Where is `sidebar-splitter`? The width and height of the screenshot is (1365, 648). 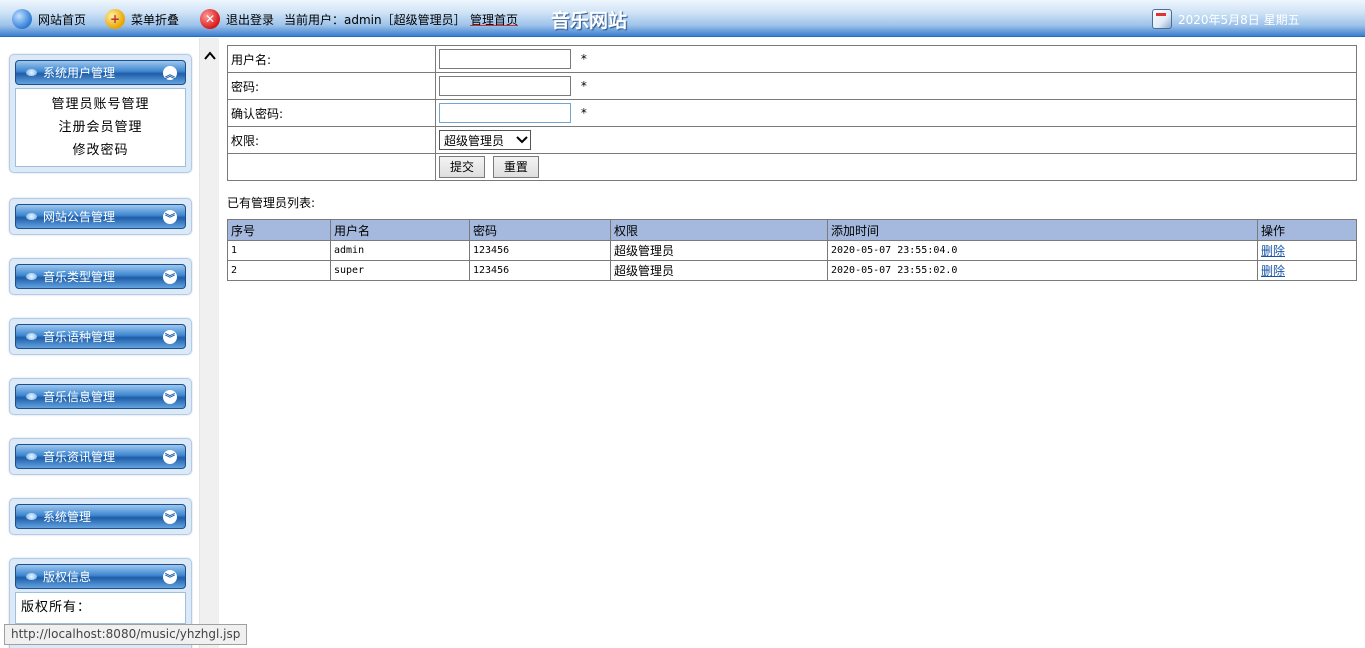 sidebar-splitter is located at coordinates (209, 343).